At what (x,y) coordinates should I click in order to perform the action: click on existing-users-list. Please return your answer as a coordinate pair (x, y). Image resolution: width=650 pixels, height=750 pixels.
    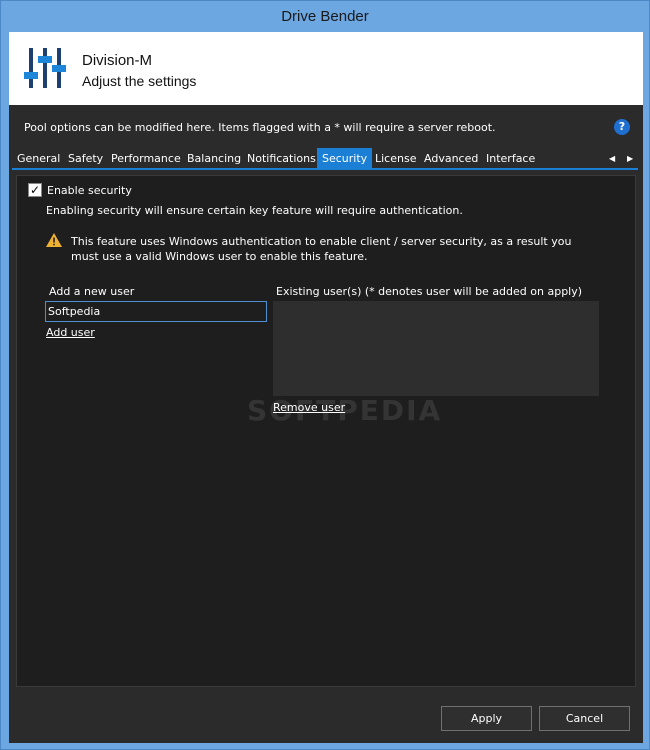
    Looking at the image, I should click on (436, 348).